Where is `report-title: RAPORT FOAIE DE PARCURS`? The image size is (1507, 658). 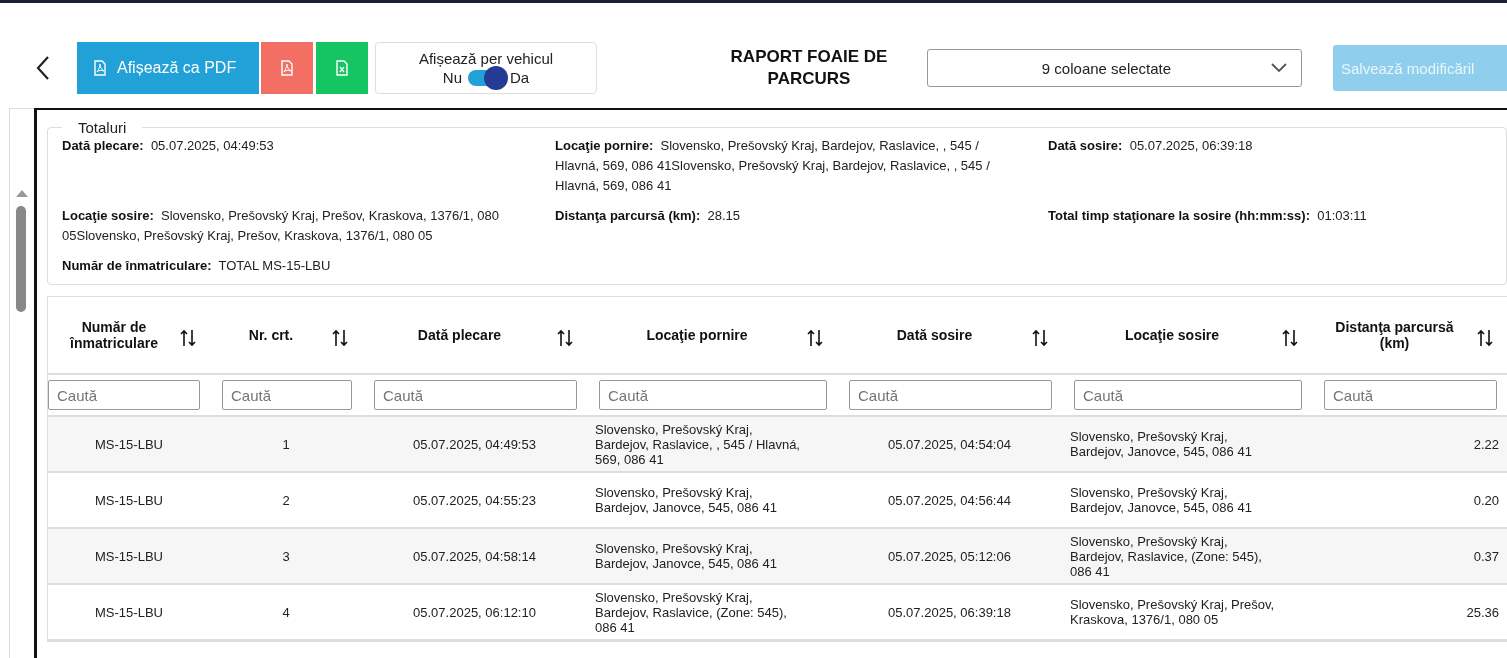
report-title: RAPORT FOAIE DE PARCURS is located at coordinates (809, 68).